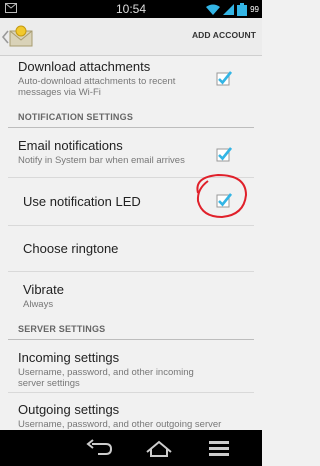 The width and height of the screenshot is (320, 466). What do you see at coordinates (49, 383) in the screenshot?
I see `incoming-settings-summary-2: server settings` at bounding box center [49, 383].